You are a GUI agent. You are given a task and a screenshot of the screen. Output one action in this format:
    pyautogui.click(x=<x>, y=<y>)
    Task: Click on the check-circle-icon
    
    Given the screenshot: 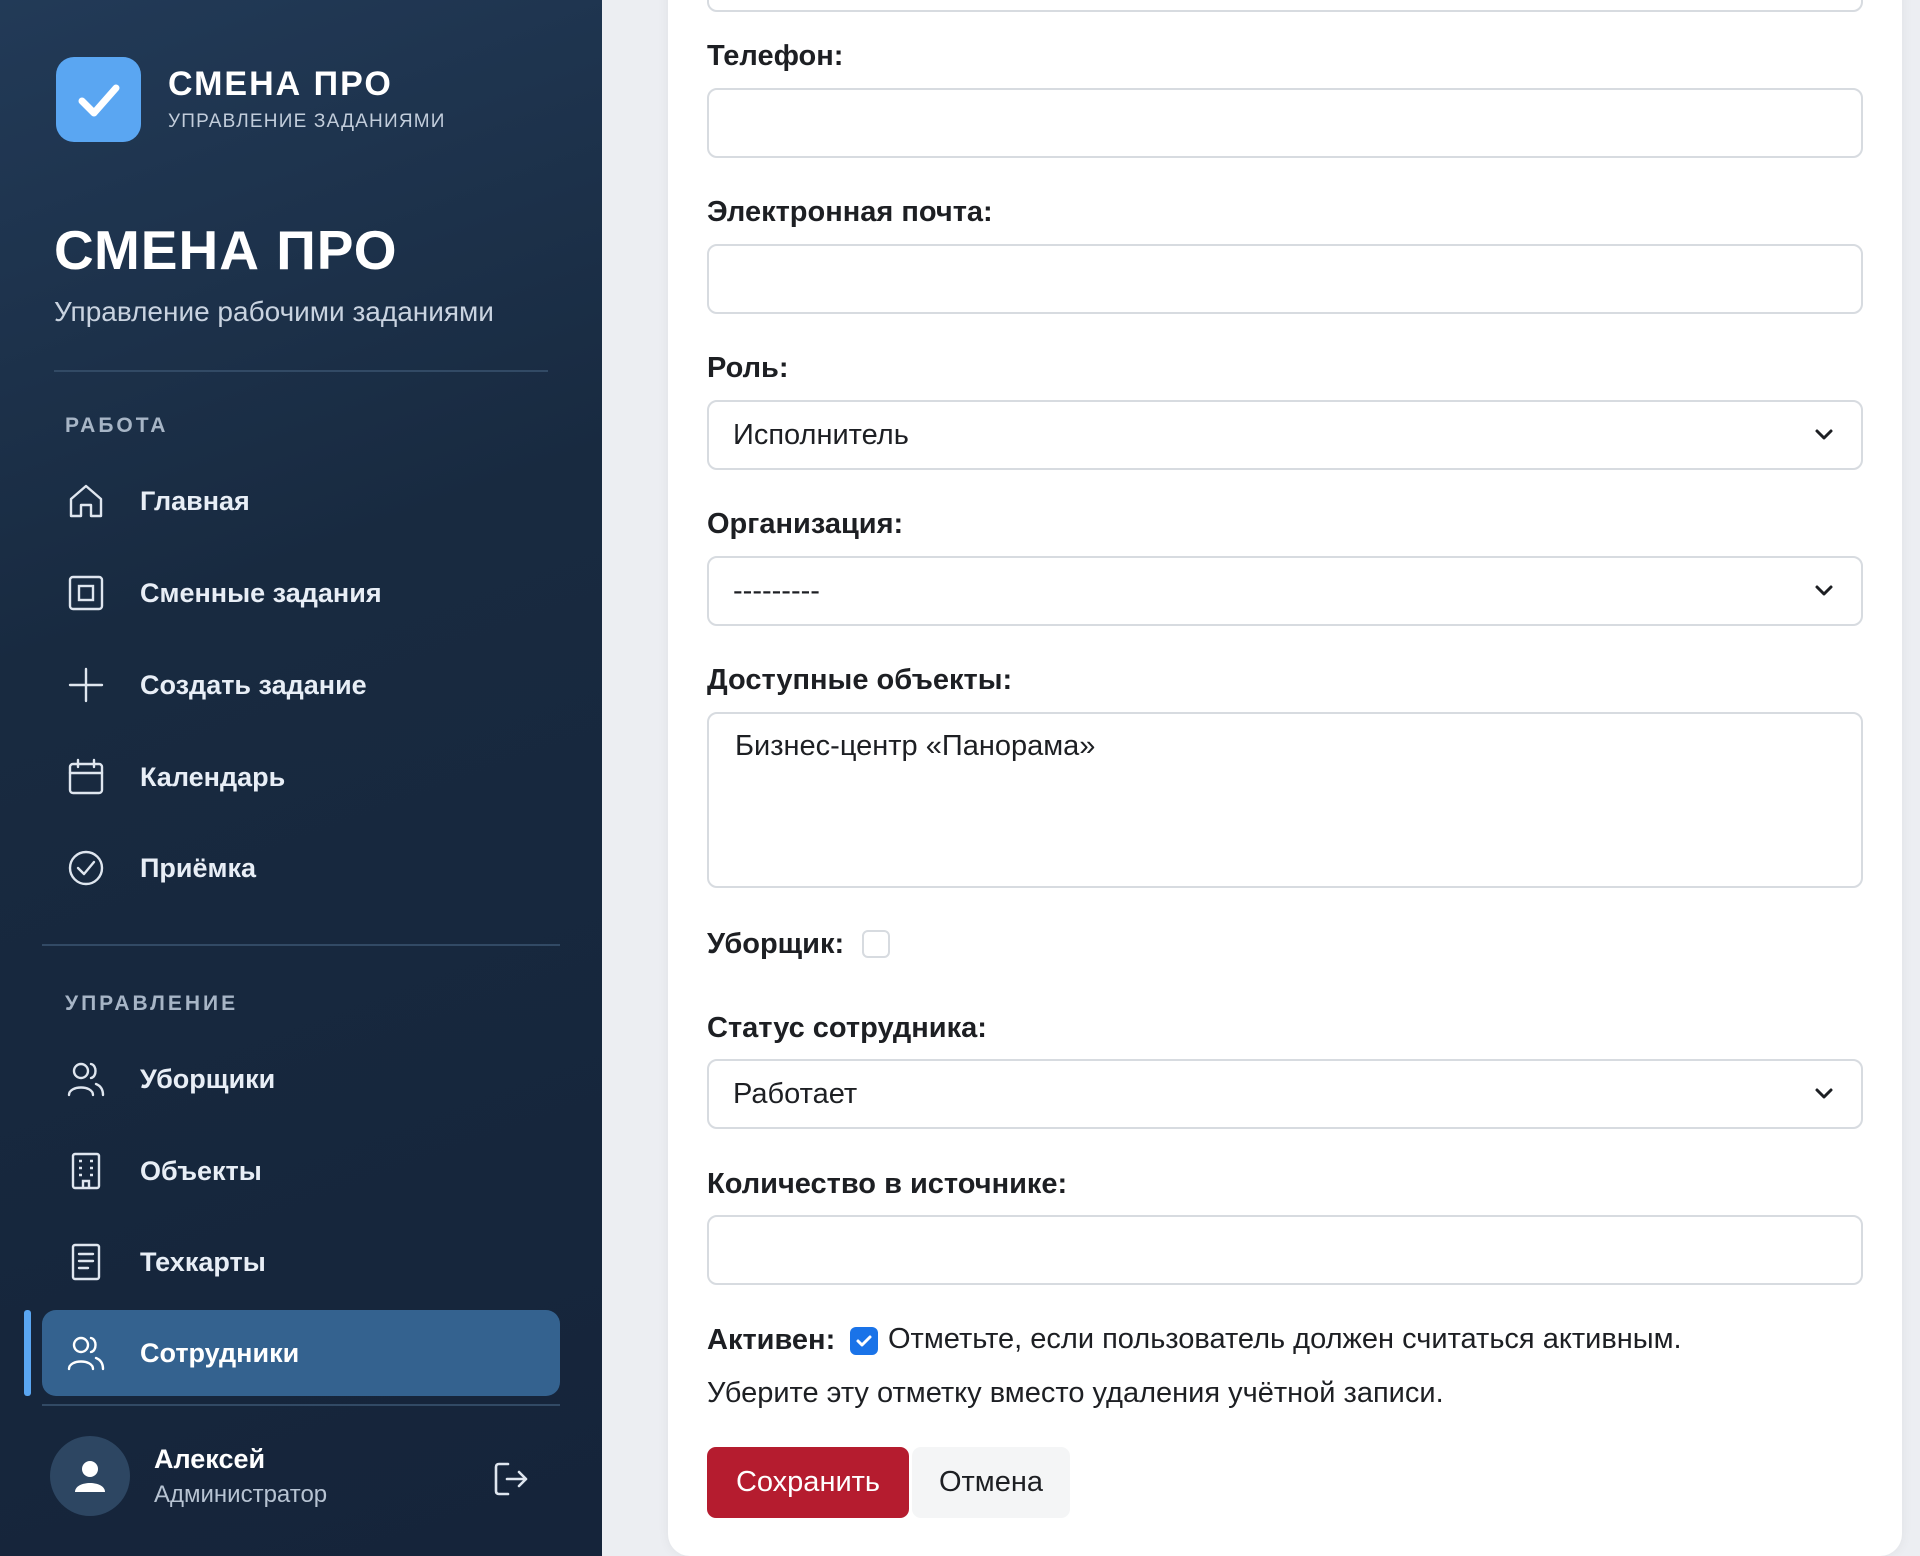 What is the action you would take?
    pyautogui.click(x=86, y=868)
    